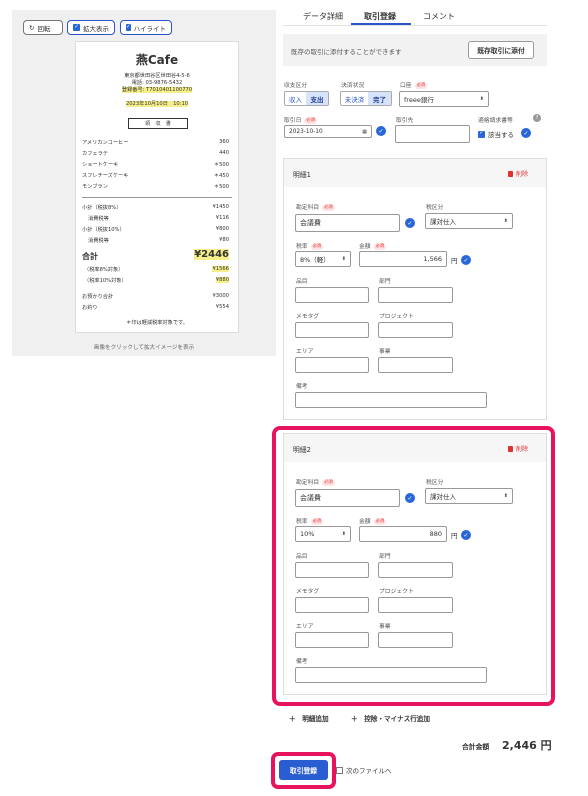 The height and width of the screenshot is (796, 588). I want to click on memo-input, so click(332, 330).